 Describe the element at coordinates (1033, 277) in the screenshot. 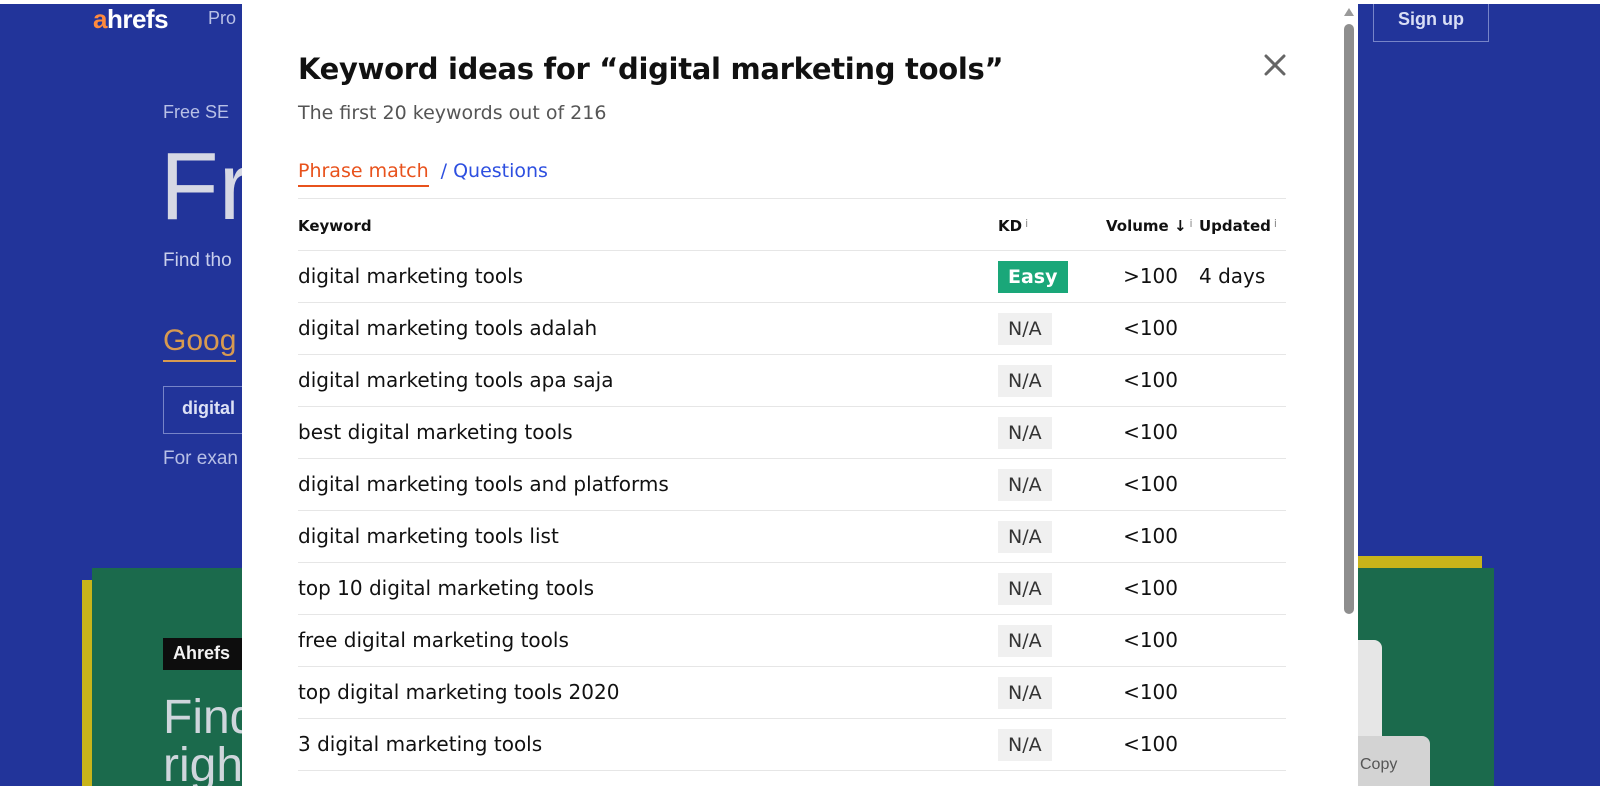

I see `kd-badge: Easy` at that location.